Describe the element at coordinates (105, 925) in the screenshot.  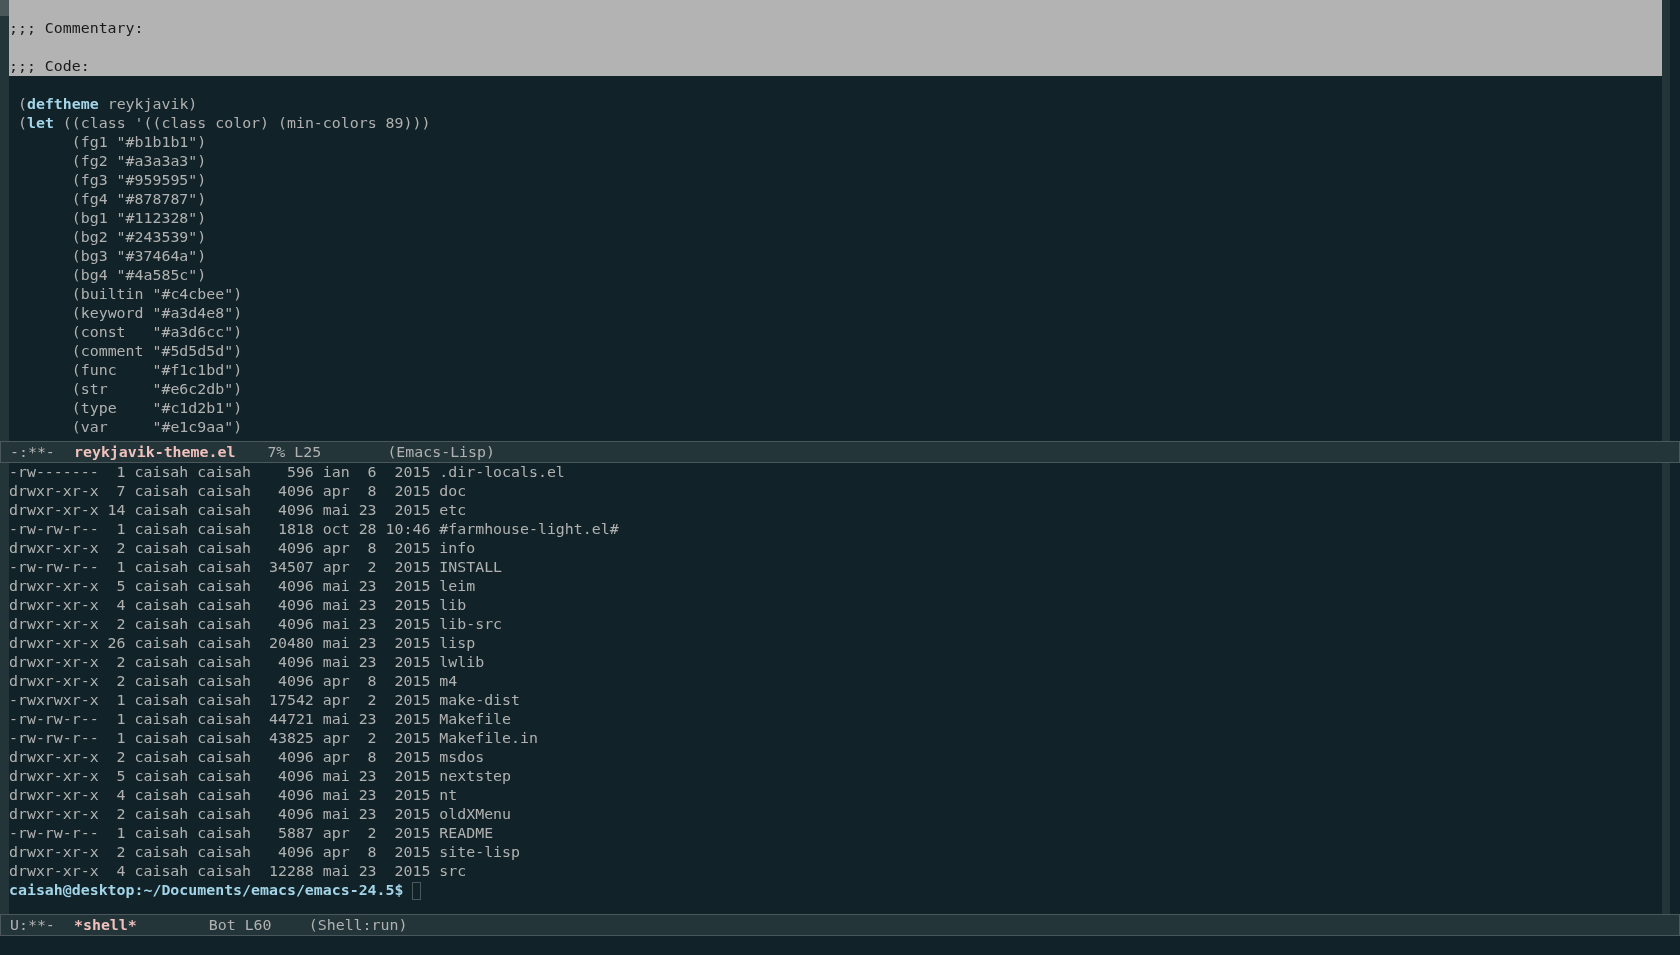
I see `buffer-name: *shell*` at that location.